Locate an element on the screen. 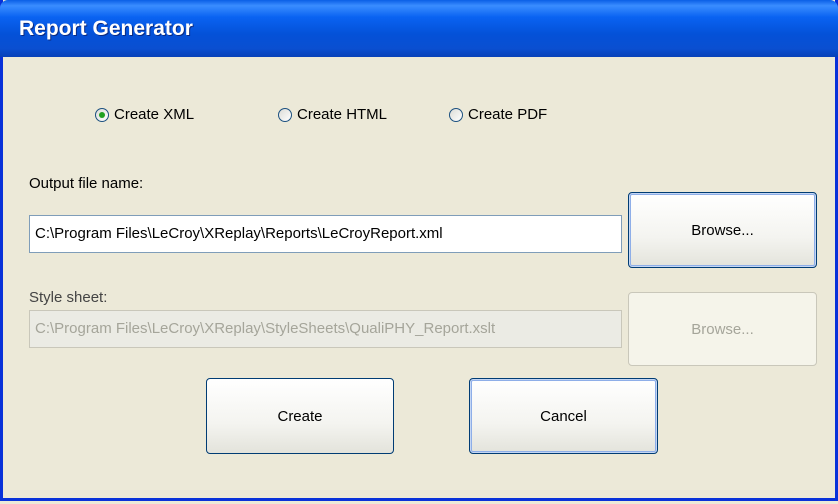  create-xml-label: Create XML is located at coordinates (154, 114).